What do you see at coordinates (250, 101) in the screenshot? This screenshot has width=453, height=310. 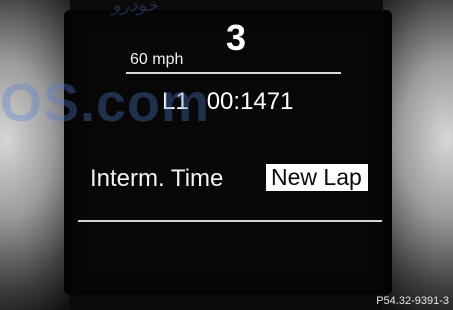 I see `lap-time-value: 00:1471` at bounding box center [250, 101].